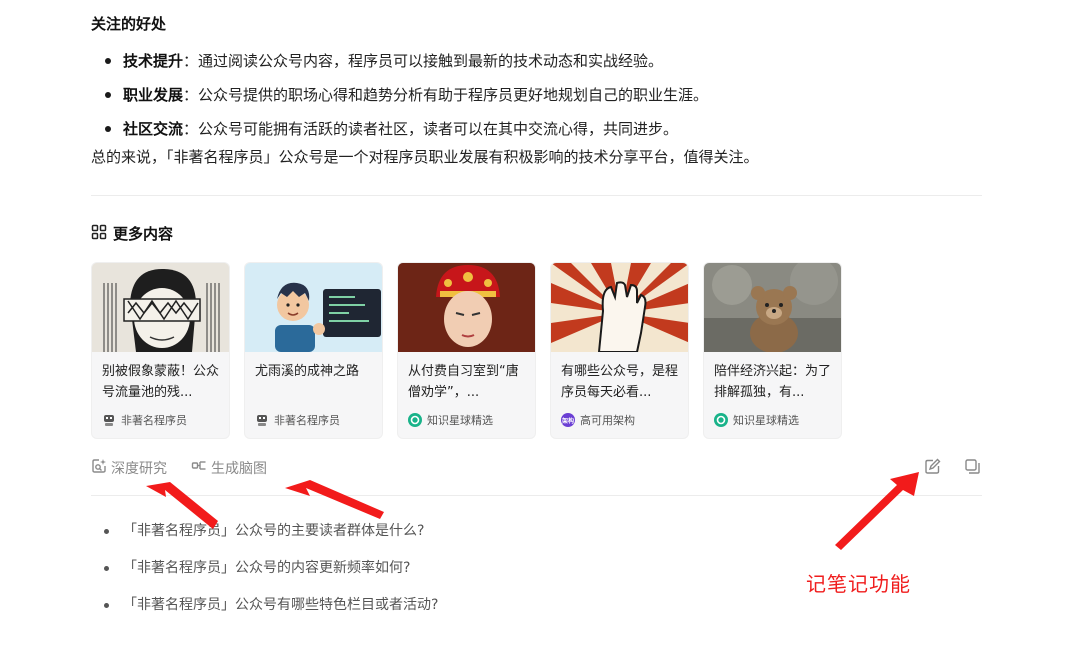 The height and width of the screenshot is (664, 1080). What do you see at coordinates (139, 469) in the screenshot?
I see `deep-research-label: 深度研究` at bounding box center [139, 469].